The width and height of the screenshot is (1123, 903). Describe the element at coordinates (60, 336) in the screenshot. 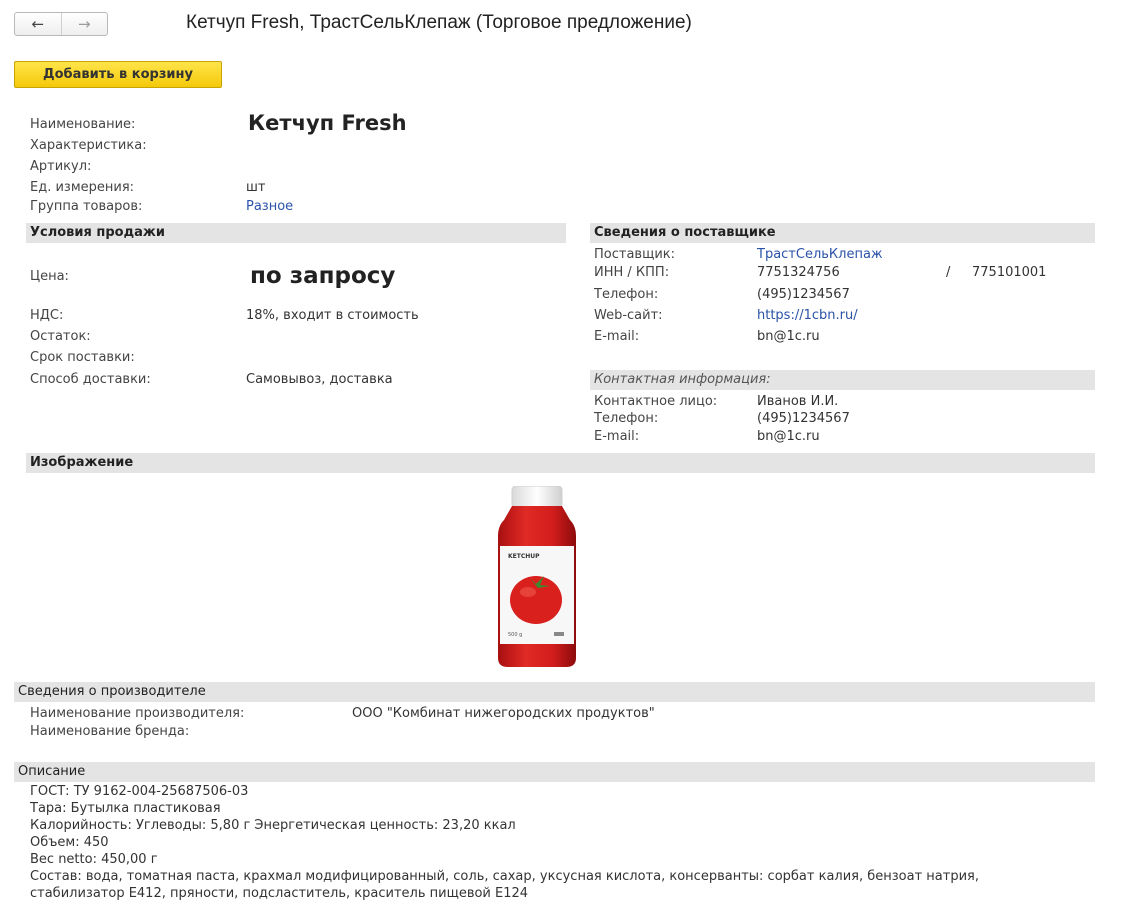

I see `stock-label: Остаток:` at that location.